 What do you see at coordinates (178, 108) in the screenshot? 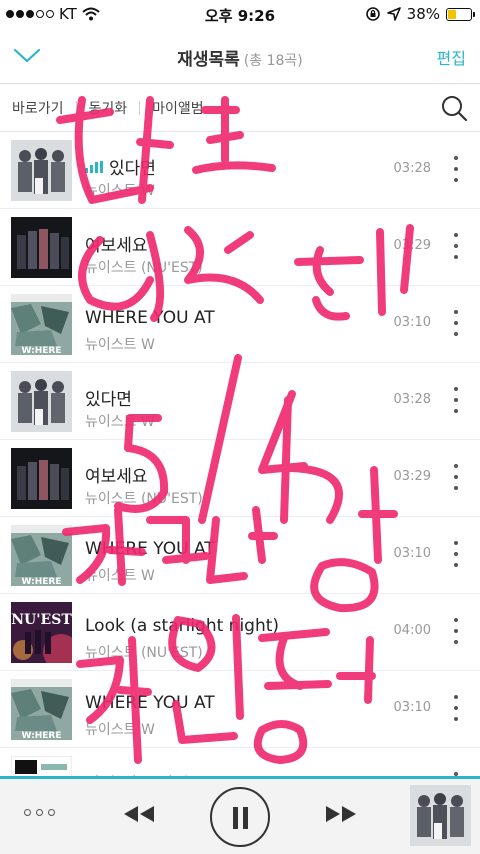
I see `tab-my-album: 마이앨범` at bounding box center [178, 108].